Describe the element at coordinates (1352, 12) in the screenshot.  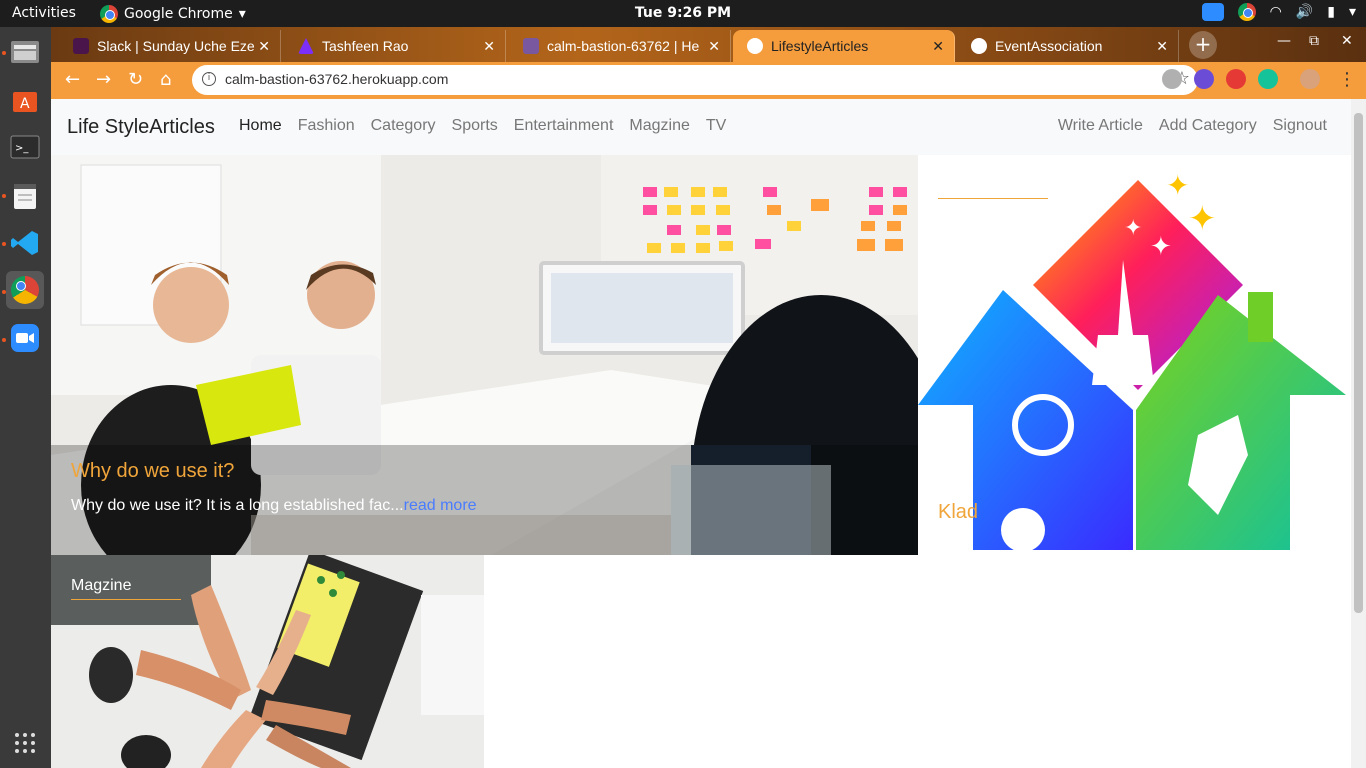
I see `system-menu-chevron-icon: ▾` at that location.